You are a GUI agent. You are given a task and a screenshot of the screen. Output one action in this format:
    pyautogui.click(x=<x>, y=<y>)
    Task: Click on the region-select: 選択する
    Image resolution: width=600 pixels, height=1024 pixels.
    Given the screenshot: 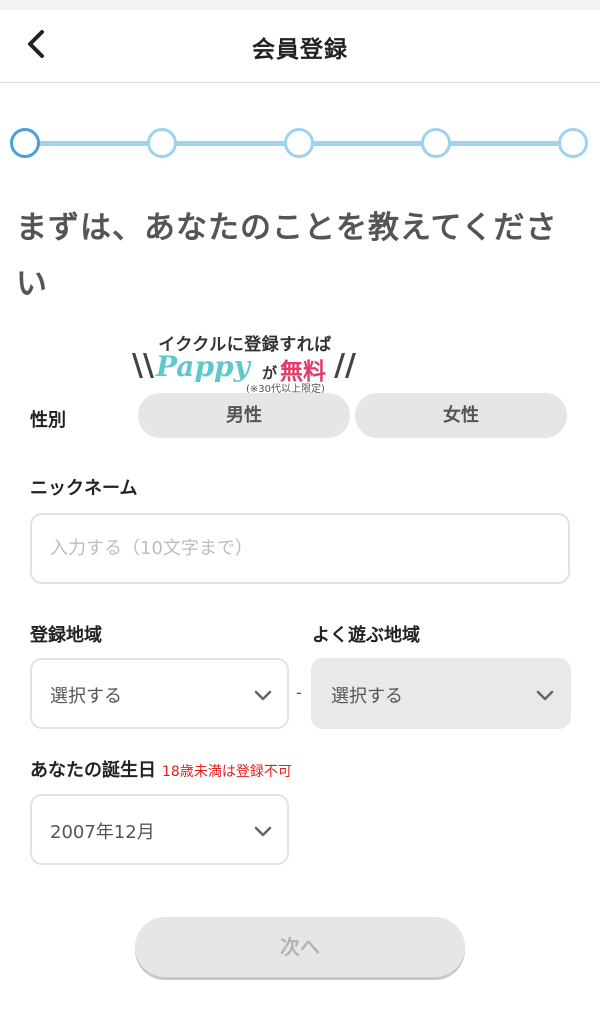 What is the action you would take?
    pyautogui.click(x=159, y=693)
    